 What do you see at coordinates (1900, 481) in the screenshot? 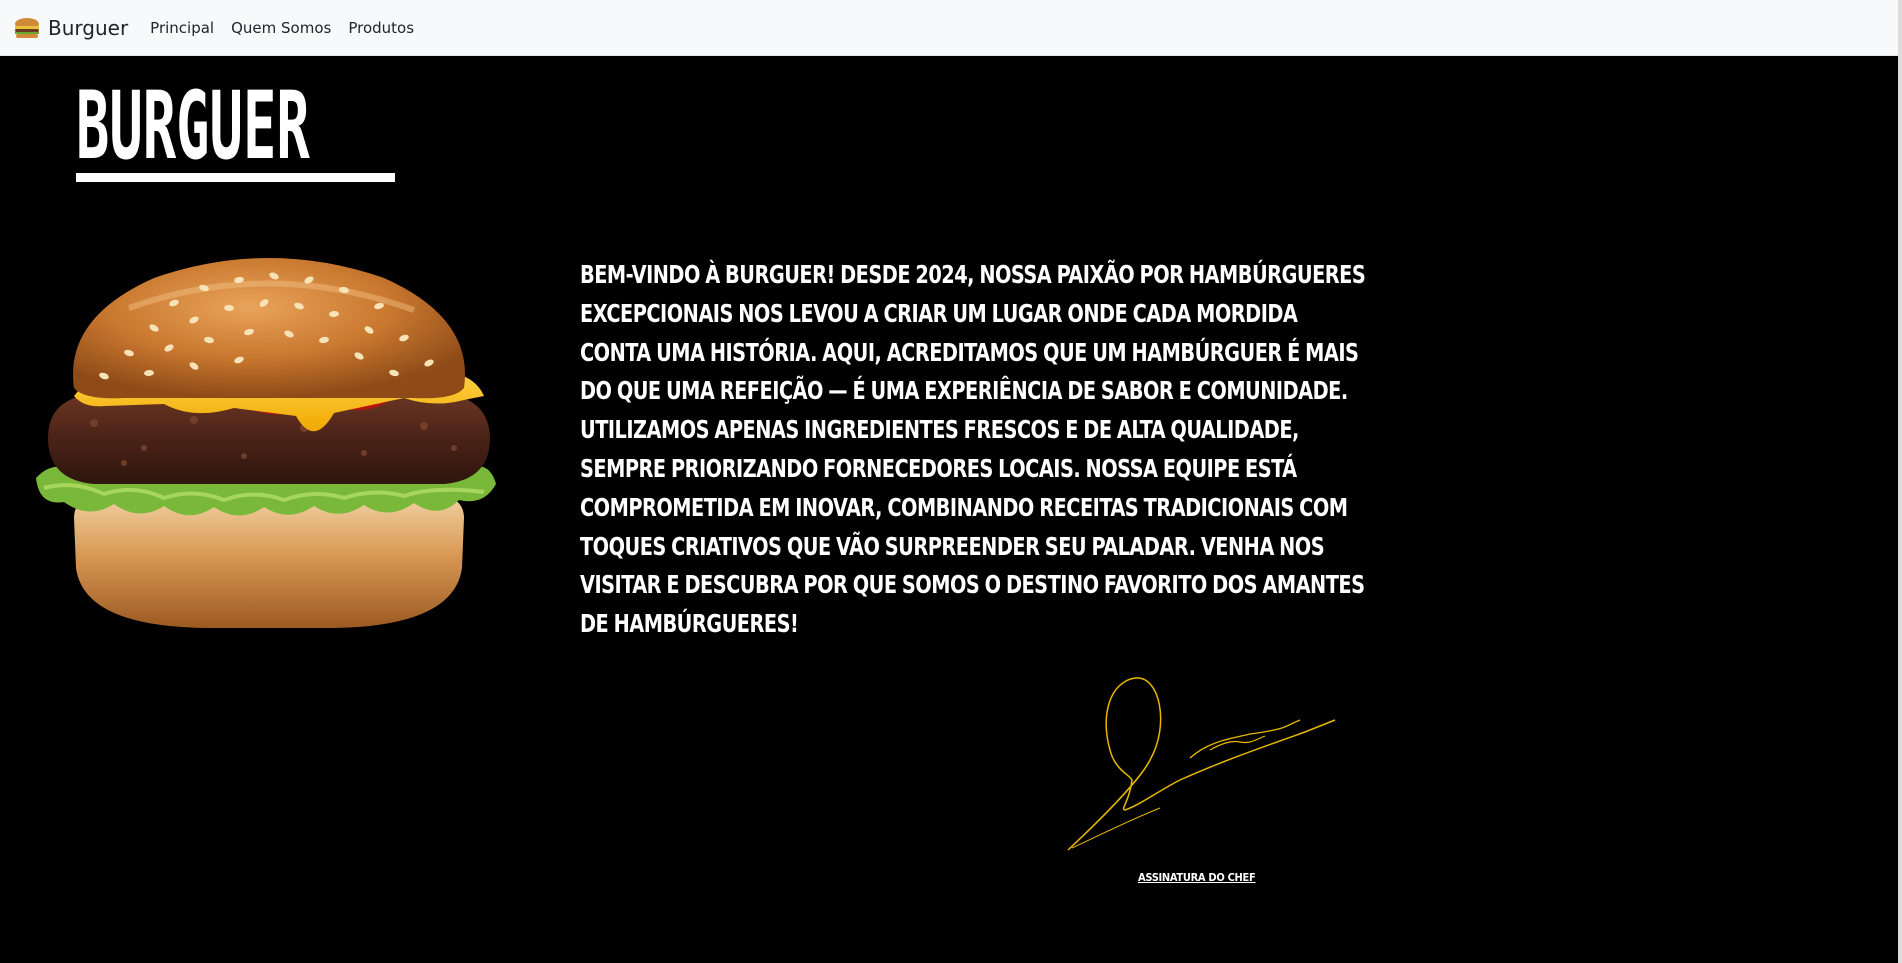
I see `window-edge` at bounding box center [1900, 481].